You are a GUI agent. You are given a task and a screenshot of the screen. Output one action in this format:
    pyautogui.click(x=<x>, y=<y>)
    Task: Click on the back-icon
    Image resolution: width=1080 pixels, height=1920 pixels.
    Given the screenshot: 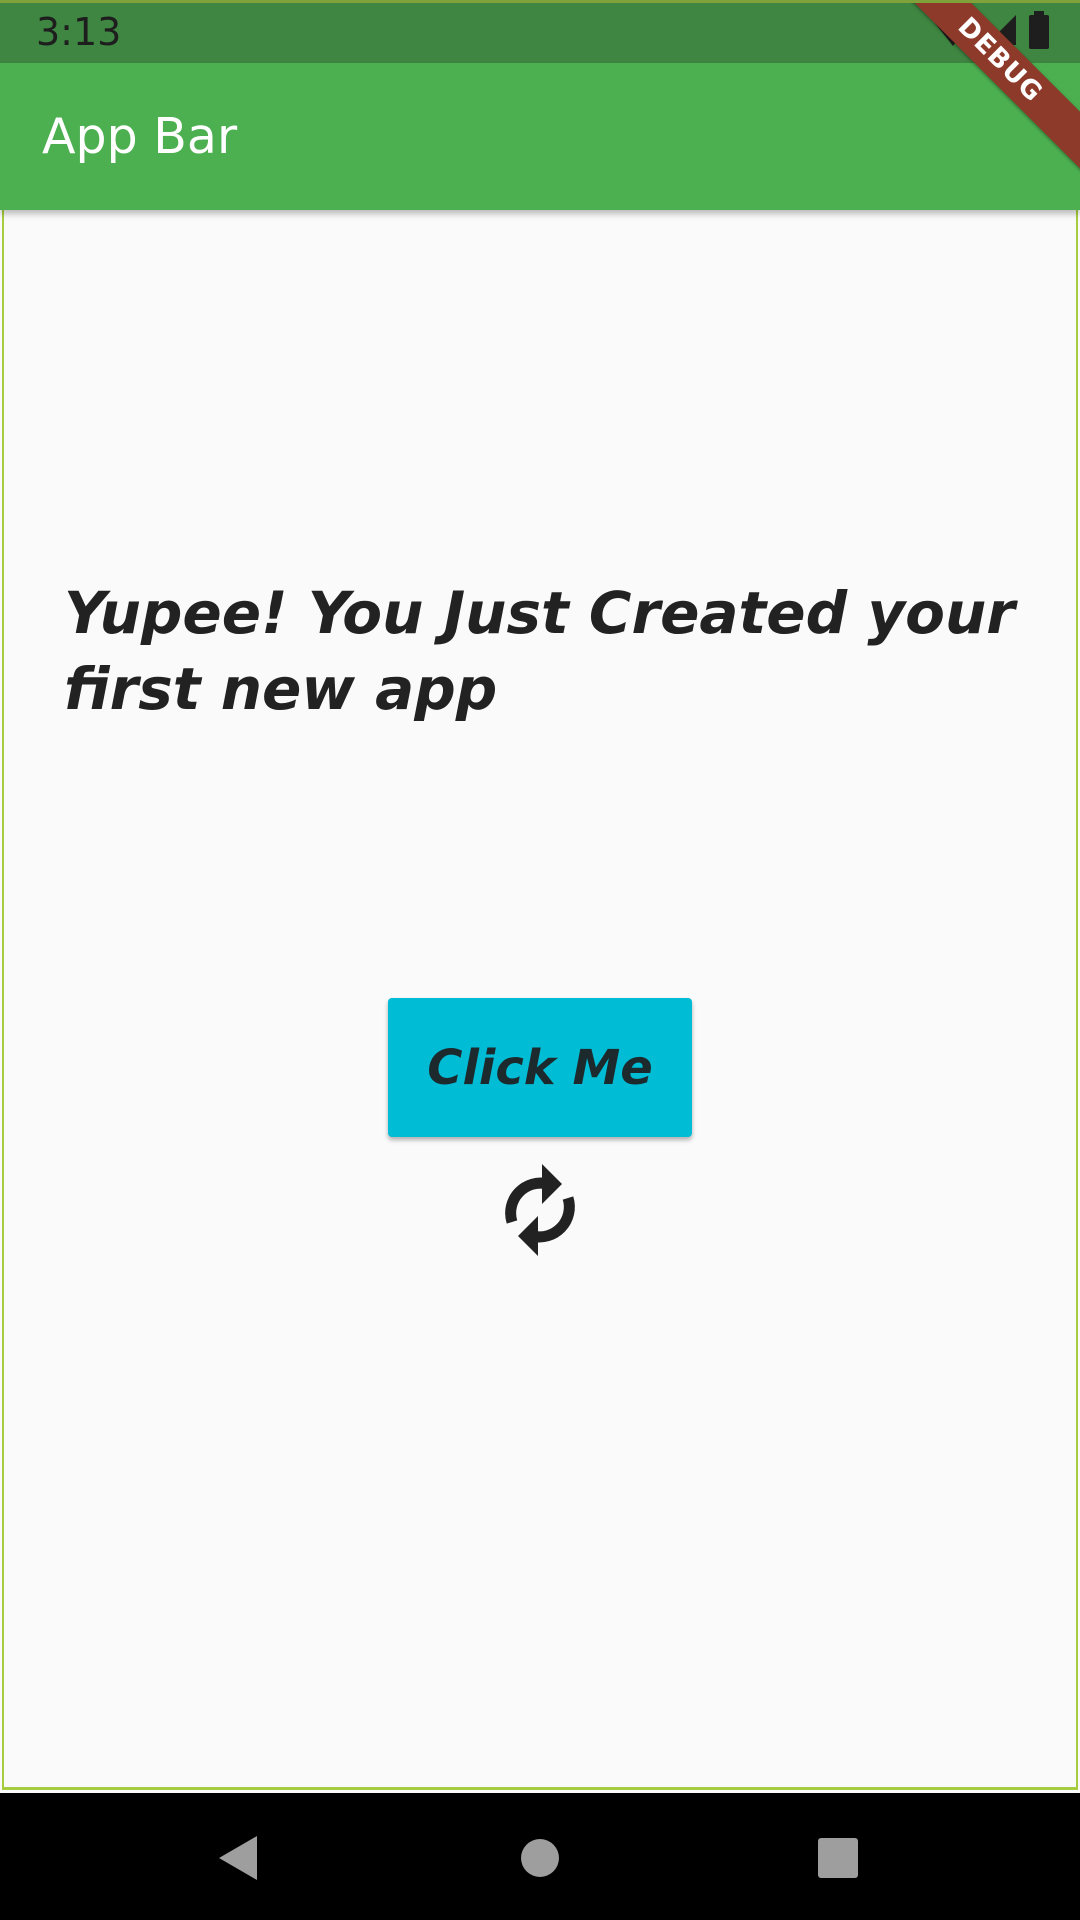 What is the action you would take?
    pyautogui.click(x=238, y=1858)
    